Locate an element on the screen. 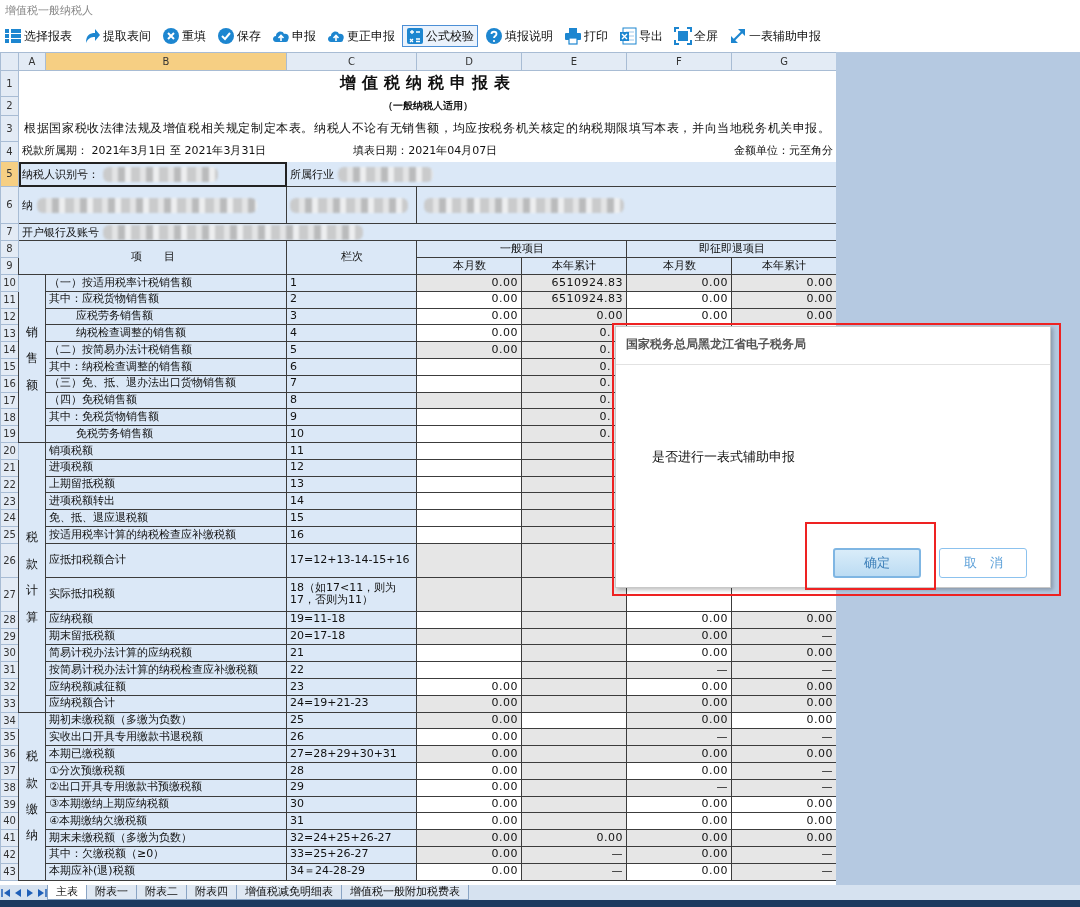 The image size is (1080, 907). curved-arrow-icon is located at coordinates (92, 36).